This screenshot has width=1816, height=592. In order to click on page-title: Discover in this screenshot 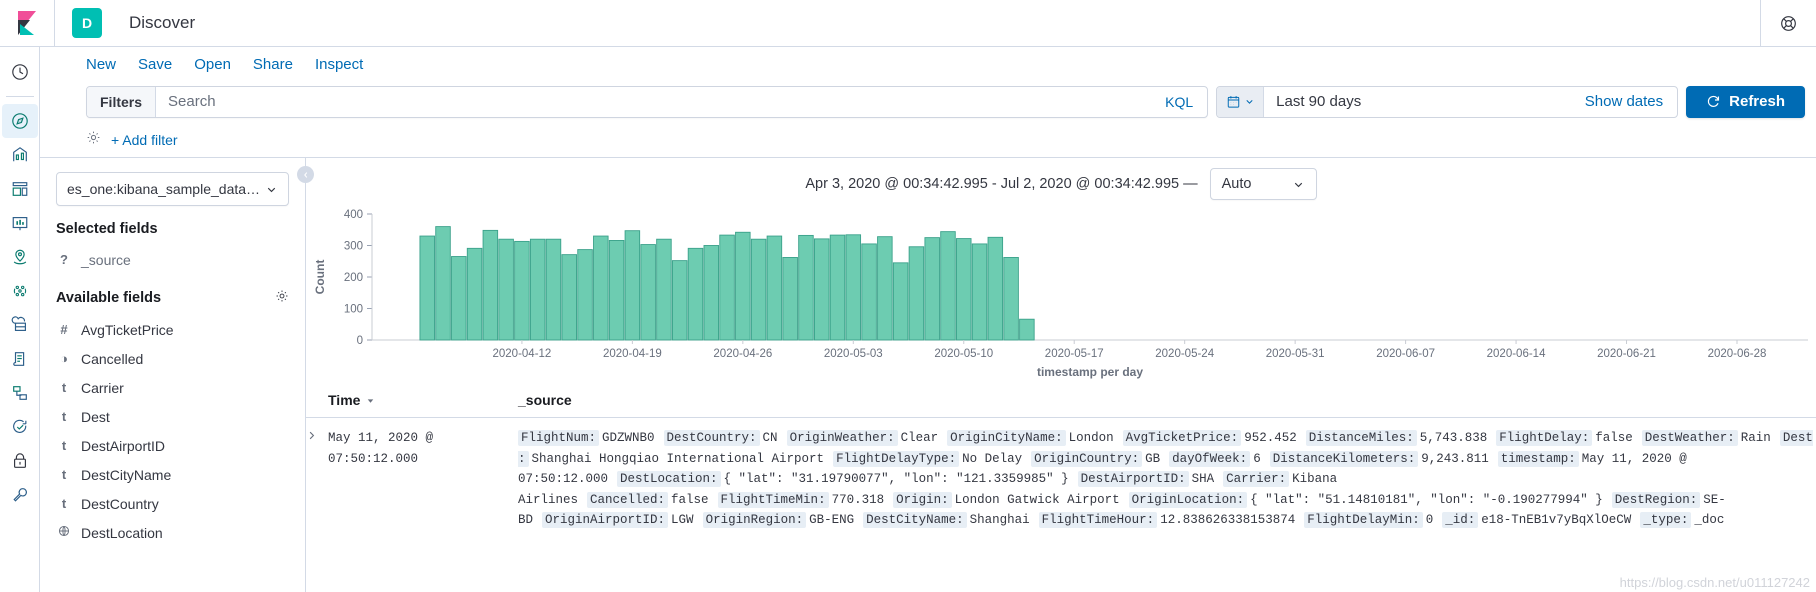, I will do `click(162, 22)`.